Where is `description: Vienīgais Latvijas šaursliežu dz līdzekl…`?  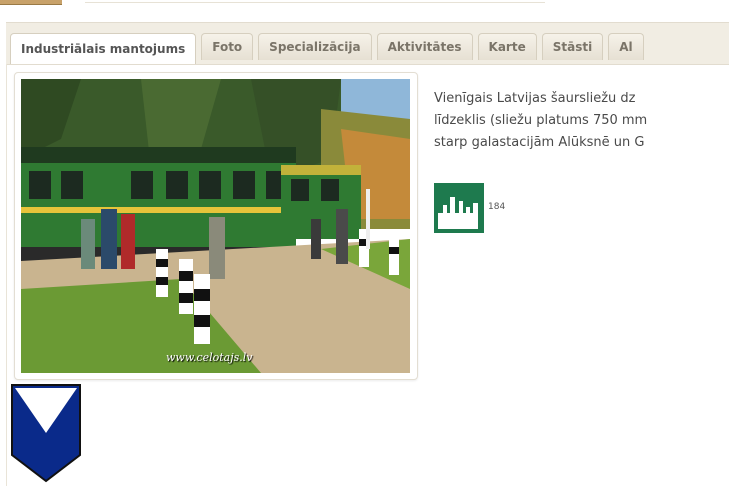 description: Vienīgais Latvijas šaursliežu dz līdzekl… is located at coordinates (581, 121).